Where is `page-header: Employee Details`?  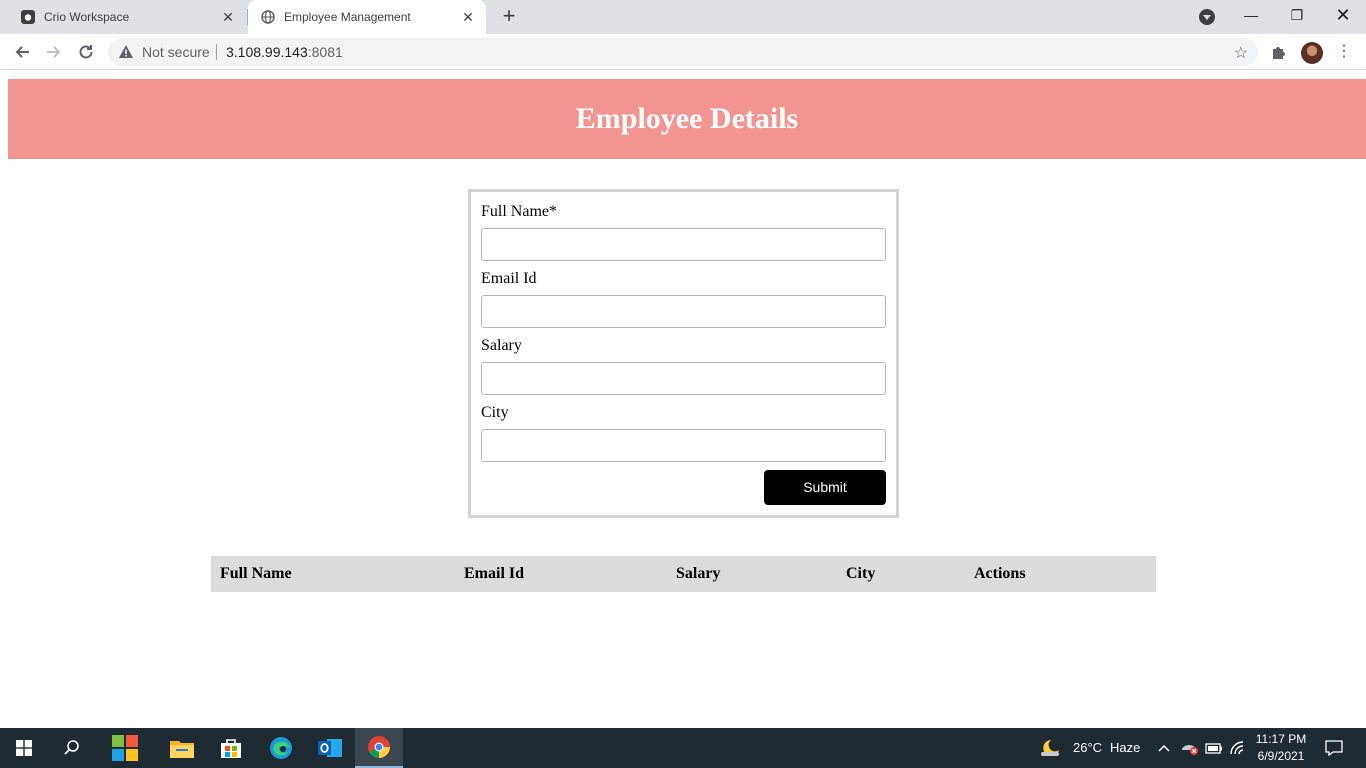 page-header: Employee Details is located at coordinates (687, 119).